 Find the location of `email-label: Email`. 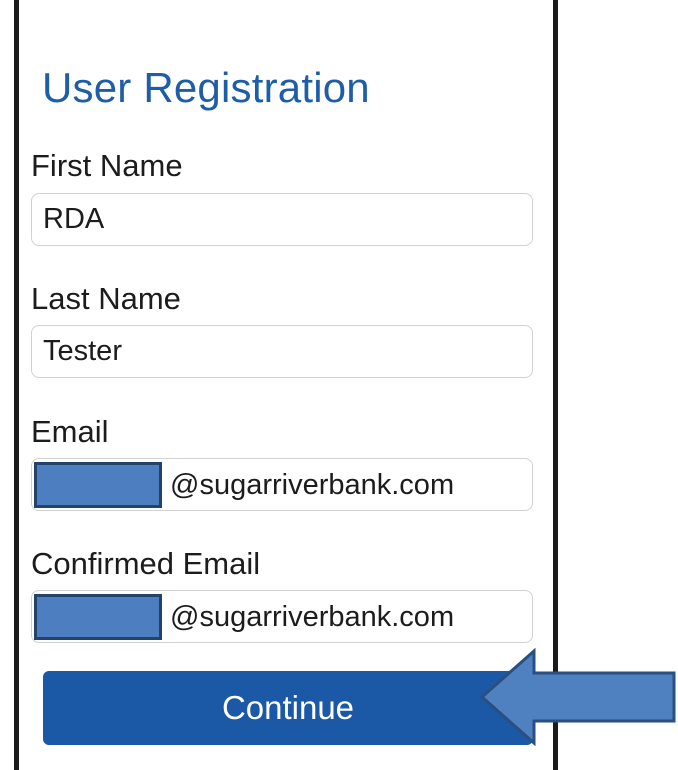

email-label: Email is located at coordinates (70, 431).